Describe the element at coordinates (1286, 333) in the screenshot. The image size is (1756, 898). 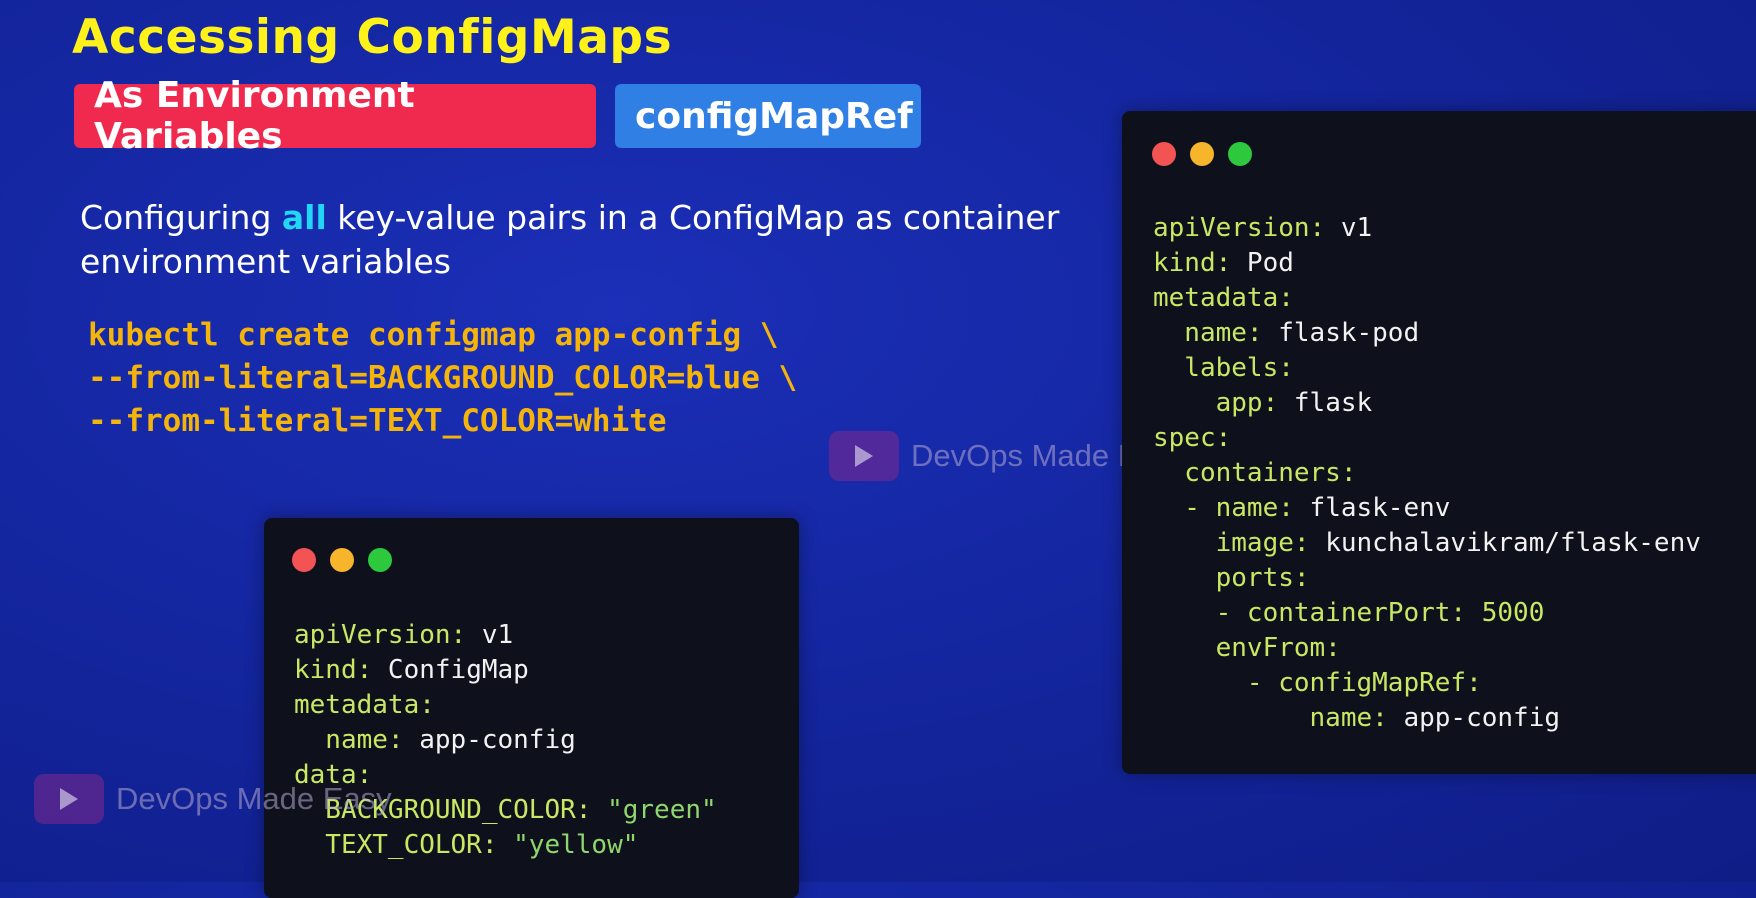
I see `code-line: name: flask-pod` at that location.